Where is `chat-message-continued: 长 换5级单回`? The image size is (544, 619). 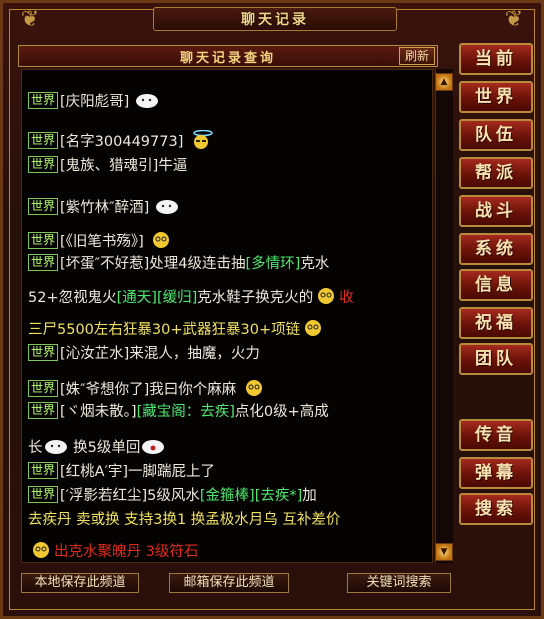
chat-message-continued: 长 换5级单回 is located at coordinates (97, 447).